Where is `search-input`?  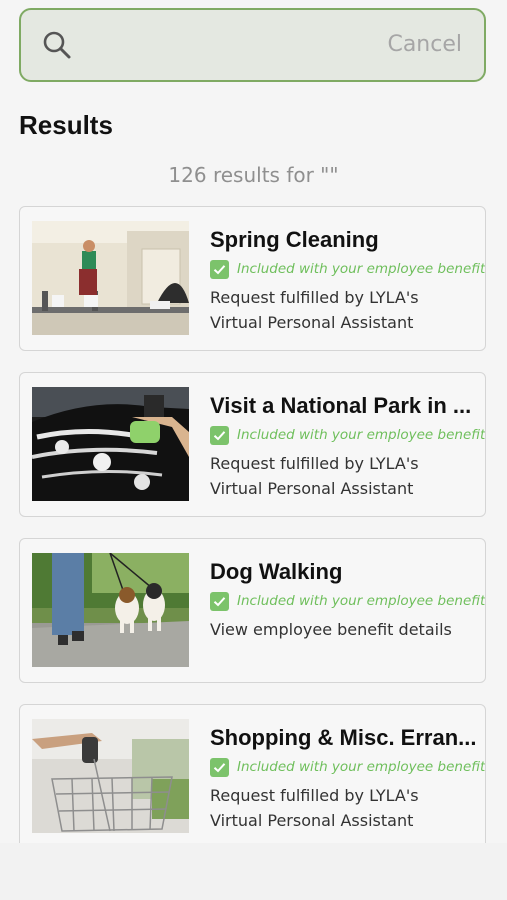 search-input is located at coordinates (231, 46).